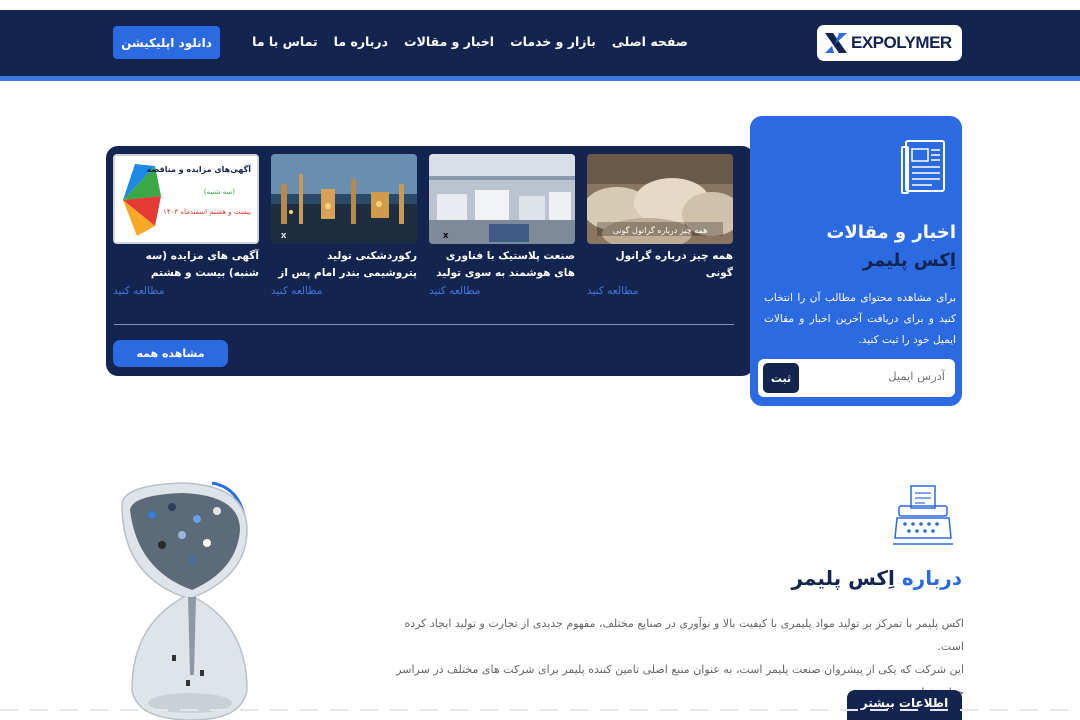 Image resolution: width=1080 pixels, height=720 pixels. I want to click on news-card-image: همه چیز درباره گرانول گونی, so click(660, 199).